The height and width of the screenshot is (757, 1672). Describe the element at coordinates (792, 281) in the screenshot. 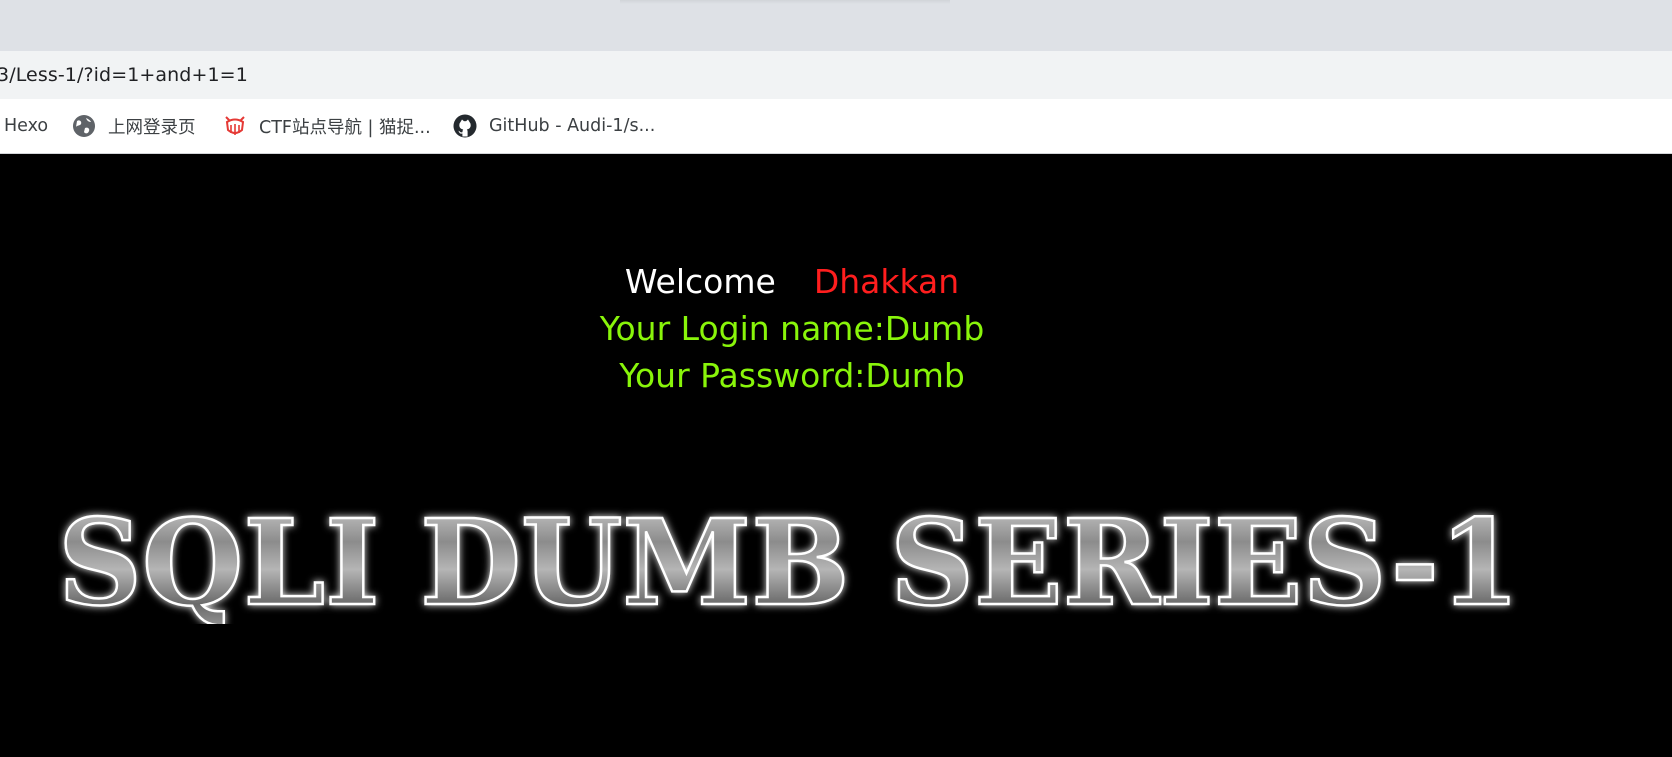

I see `welcome-line: Welcome Dhakkan` at that location.